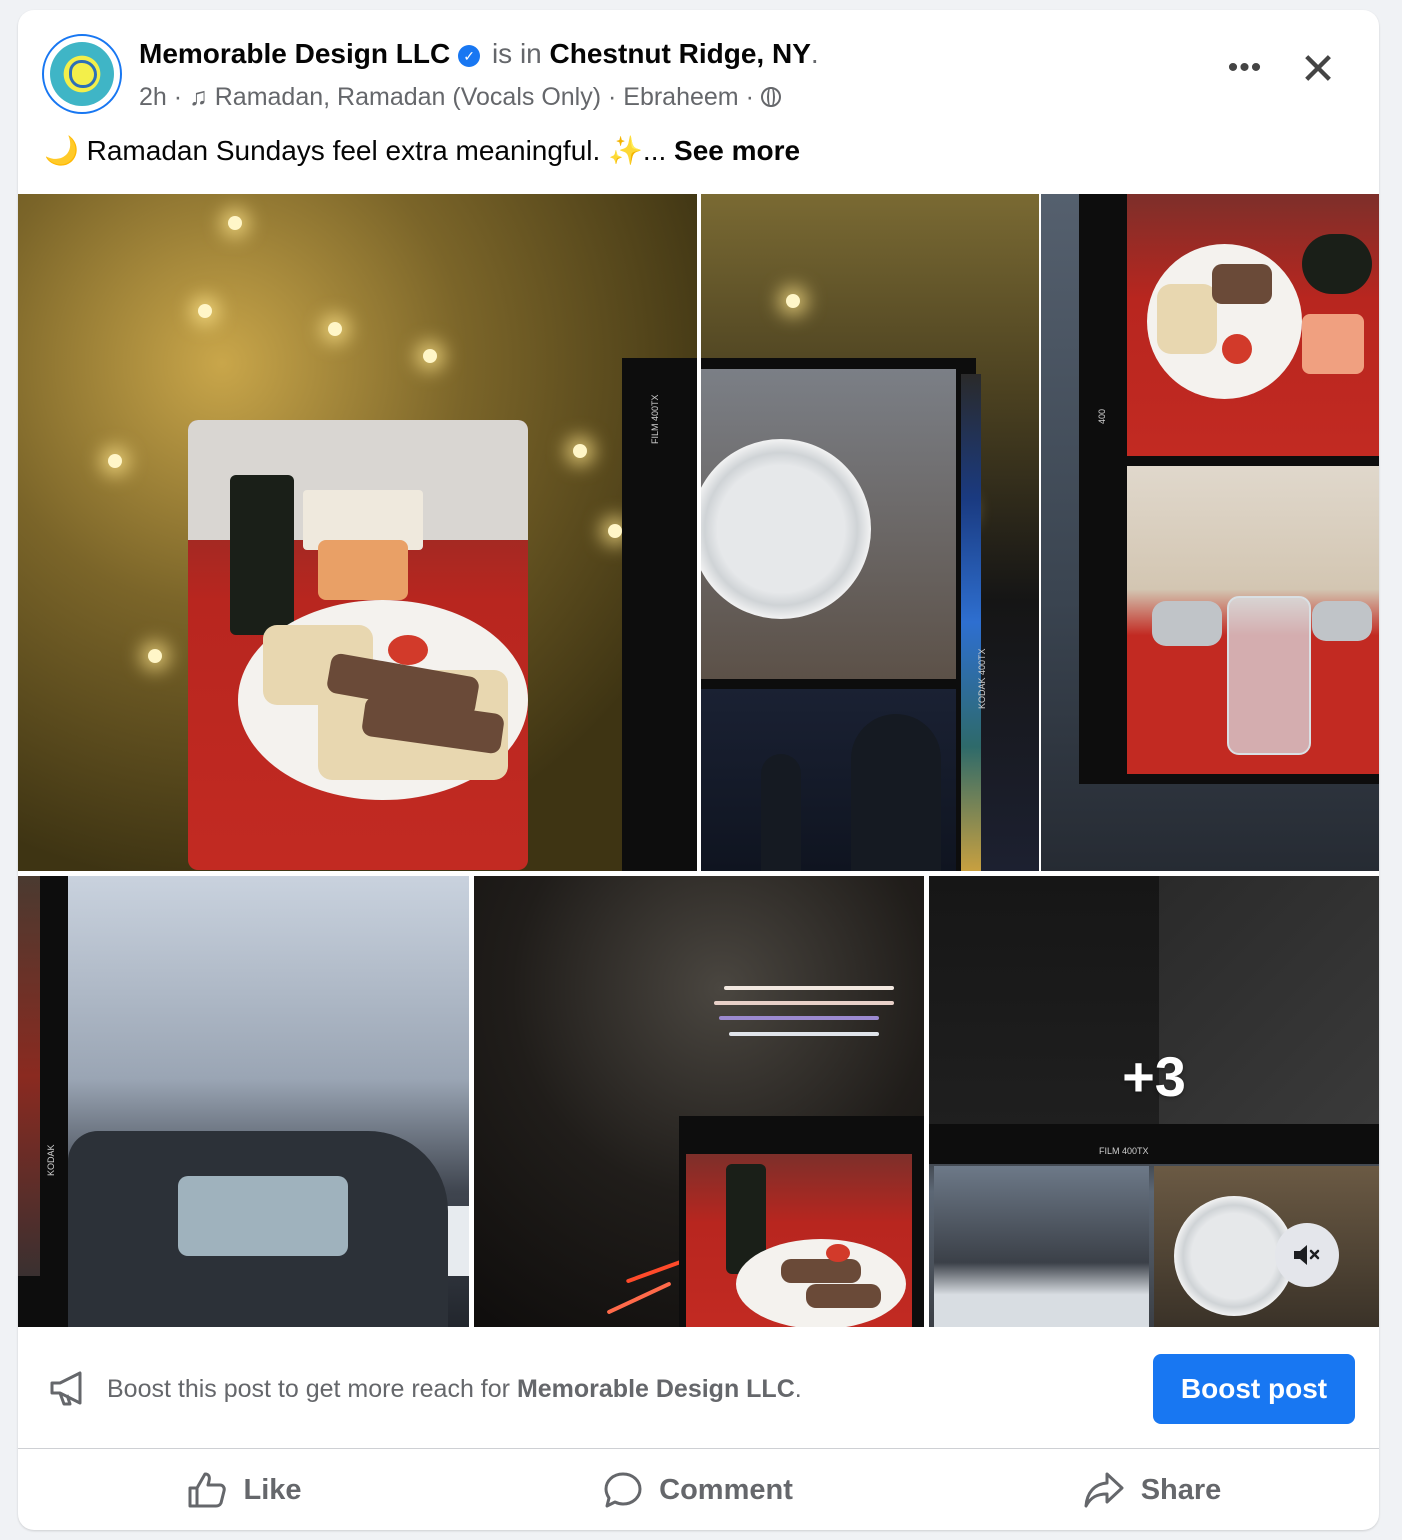 The height and width of the screenshot is (1540, 1402). I want to click on photo-2: KODAK 400TX, so click(870, 532).